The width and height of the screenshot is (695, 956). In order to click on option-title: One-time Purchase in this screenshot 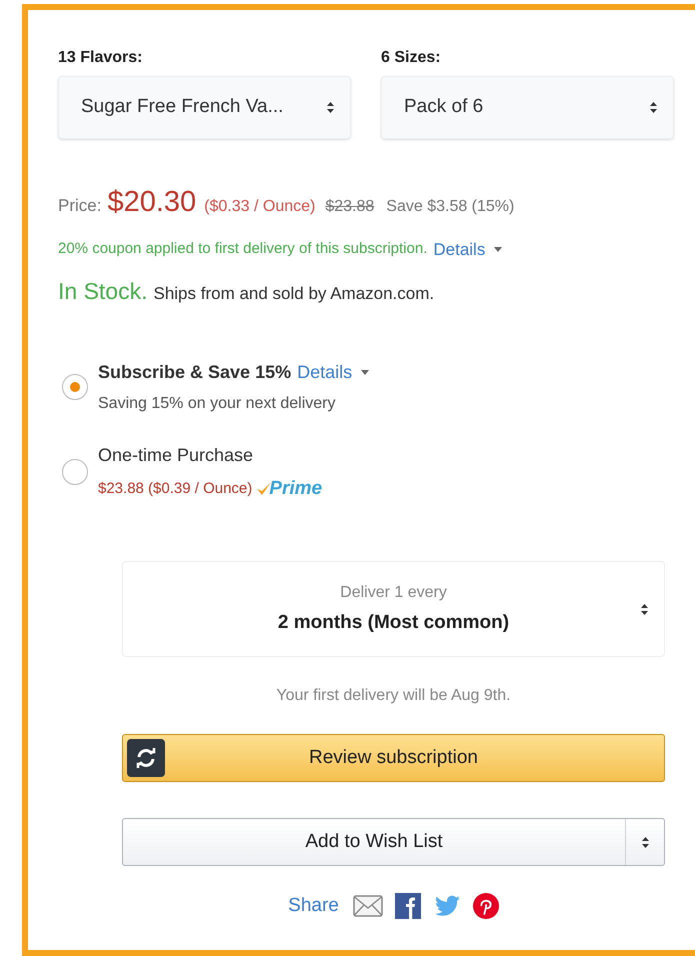, I will do `click(176, 455)`.